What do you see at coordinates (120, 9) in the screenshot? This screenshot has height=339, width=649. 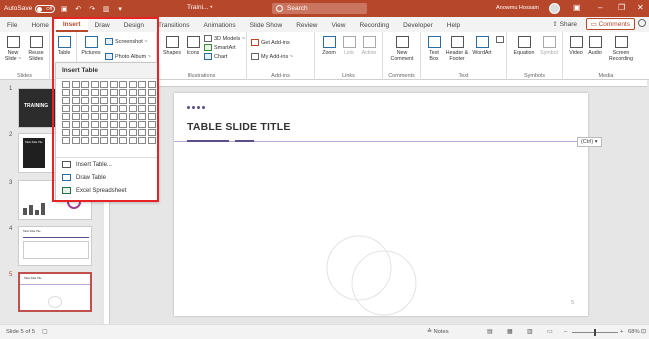 I see `customize-qat-icon: ▾` at bounding box center [120, 9].